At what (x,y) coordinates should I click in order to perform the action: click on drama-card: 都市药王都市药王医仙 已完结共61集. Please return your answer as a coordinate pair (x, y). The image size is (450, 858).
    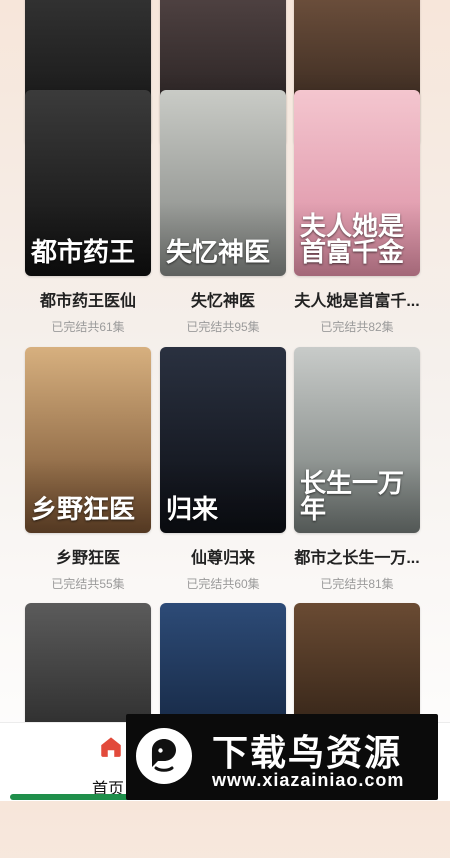
    Looking at the image, I should click on (88, 212).